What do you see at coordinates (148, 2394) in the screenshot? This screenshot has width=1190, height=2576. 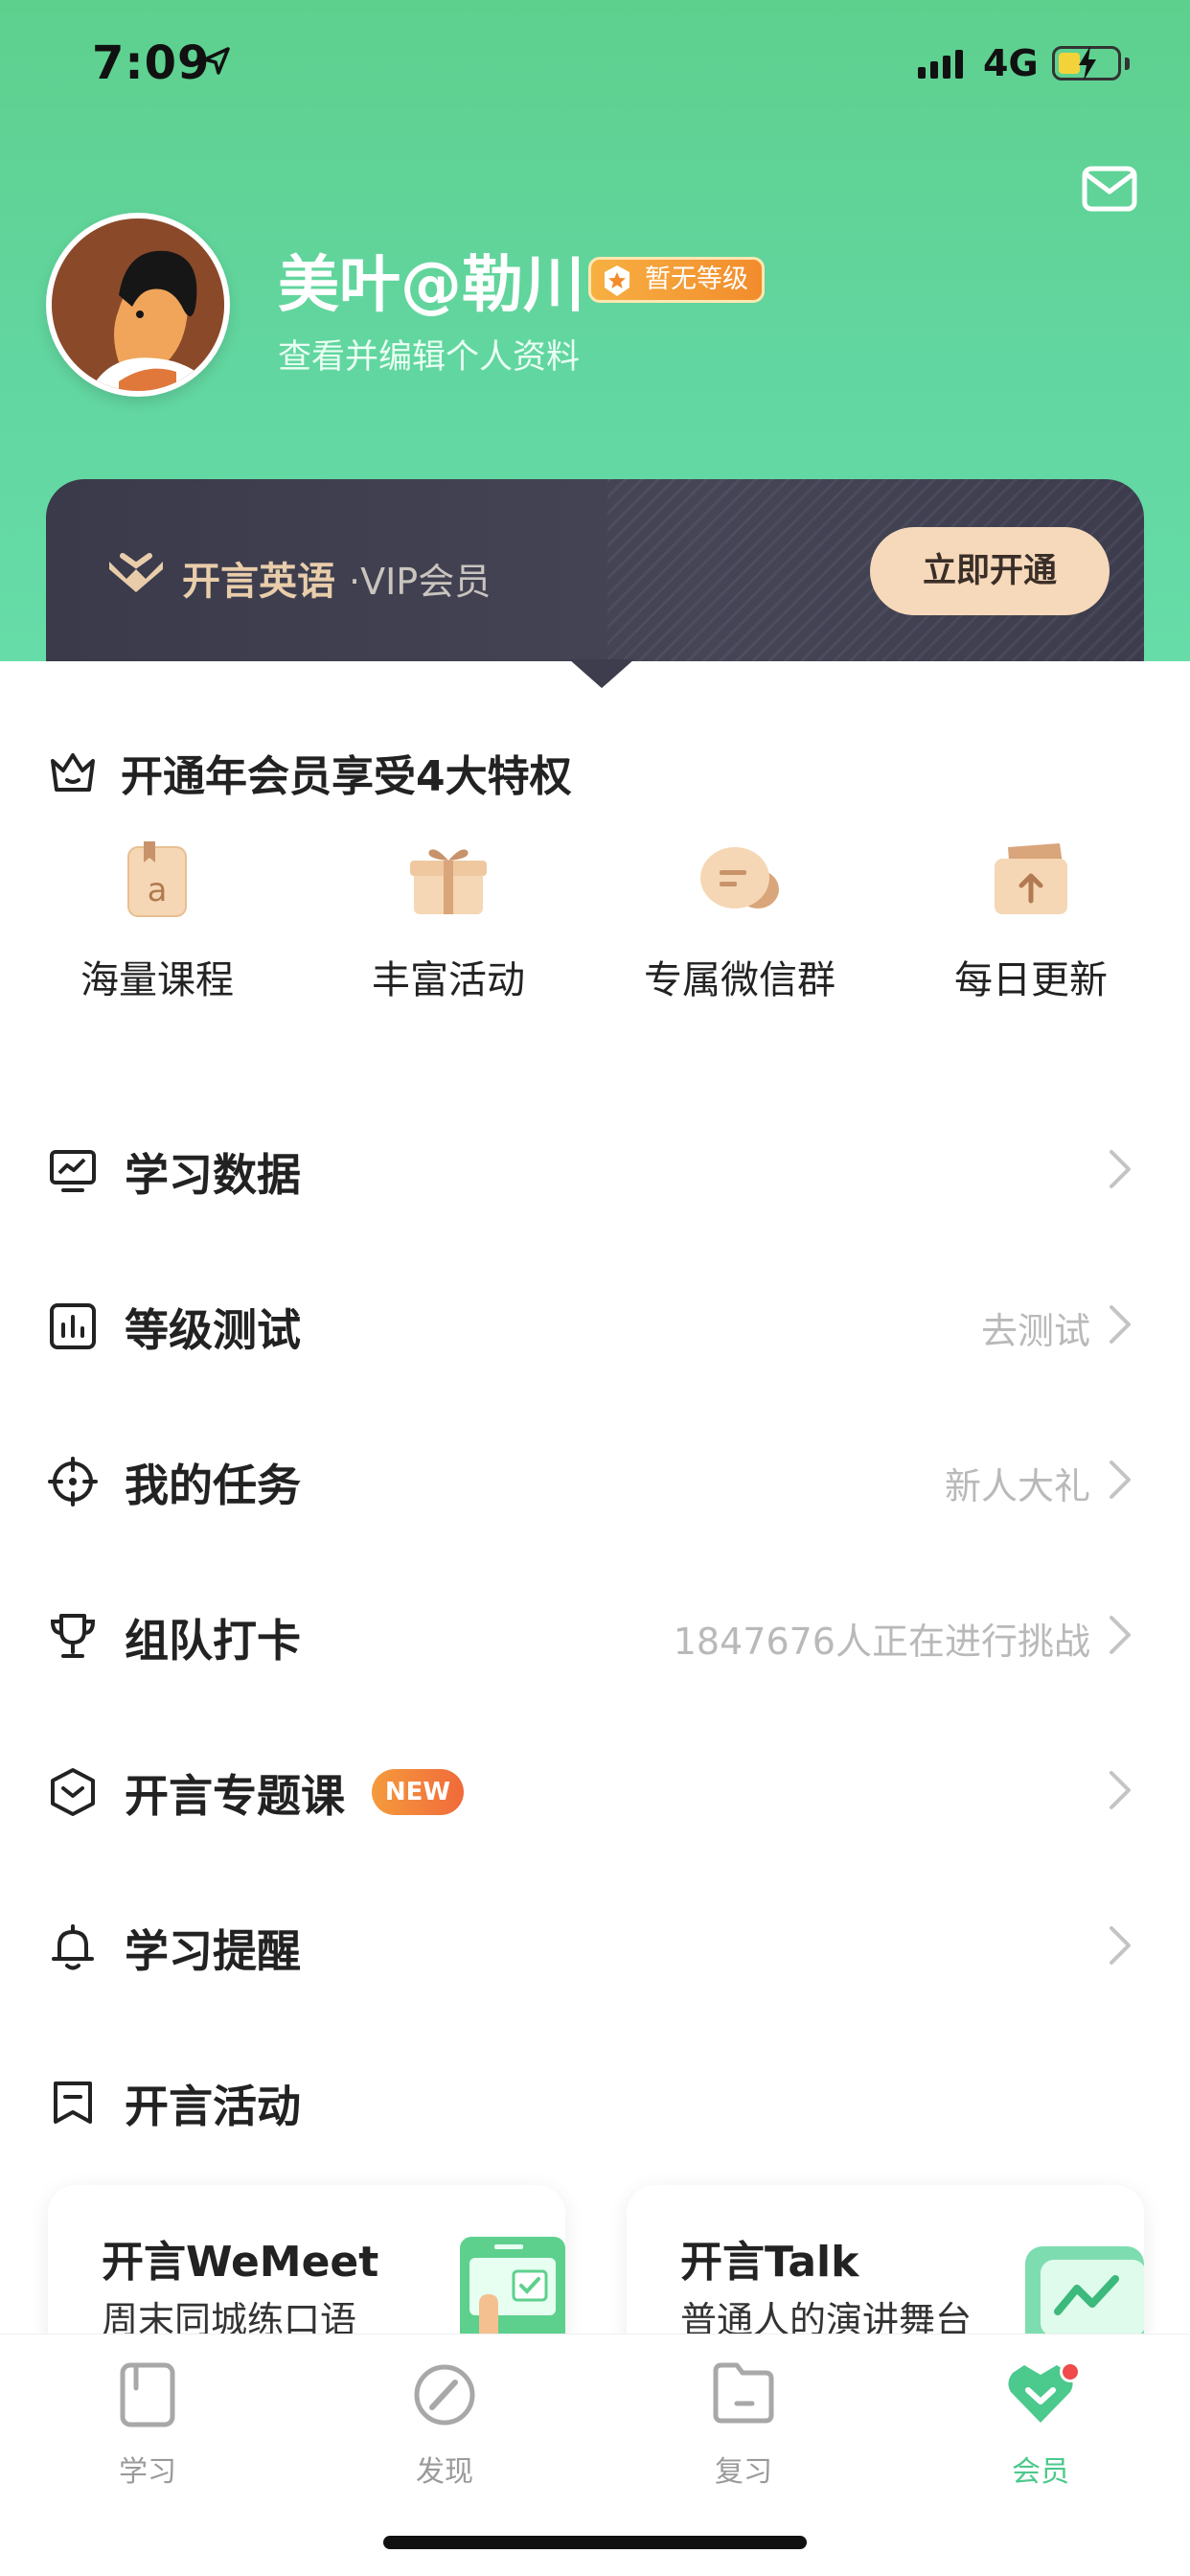 I see `study-book-icon` at bounding box center [148, 2394].